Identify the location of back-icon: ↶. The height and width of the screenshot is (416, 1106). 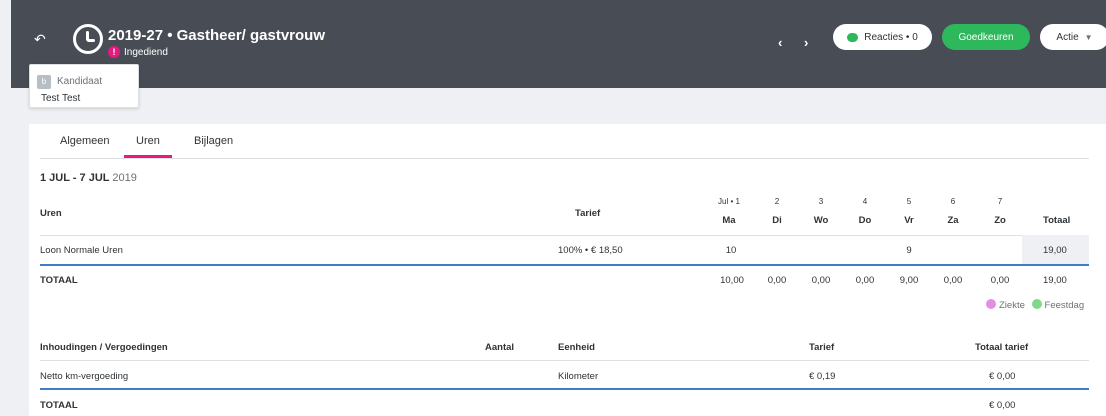
(40, 39).